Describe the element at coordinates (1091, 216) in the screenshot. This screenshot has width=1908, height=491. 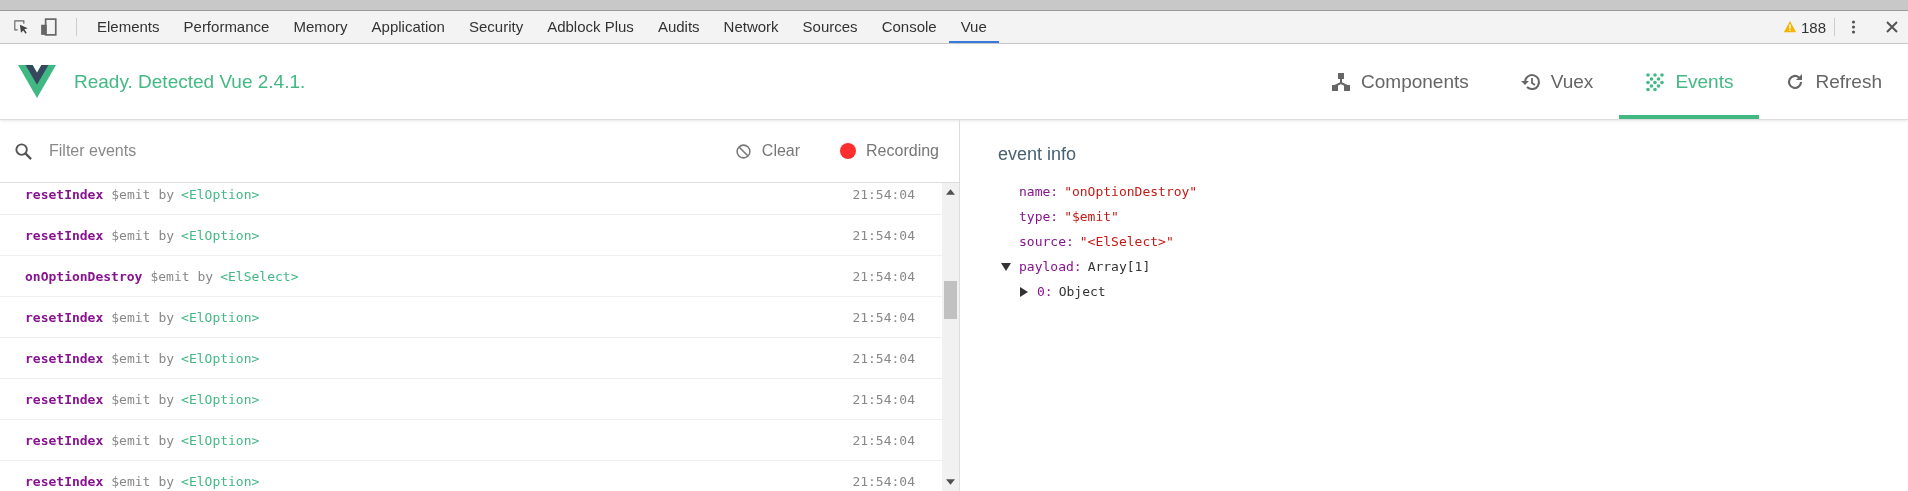
I see `property-value: "$emit"` at that location.